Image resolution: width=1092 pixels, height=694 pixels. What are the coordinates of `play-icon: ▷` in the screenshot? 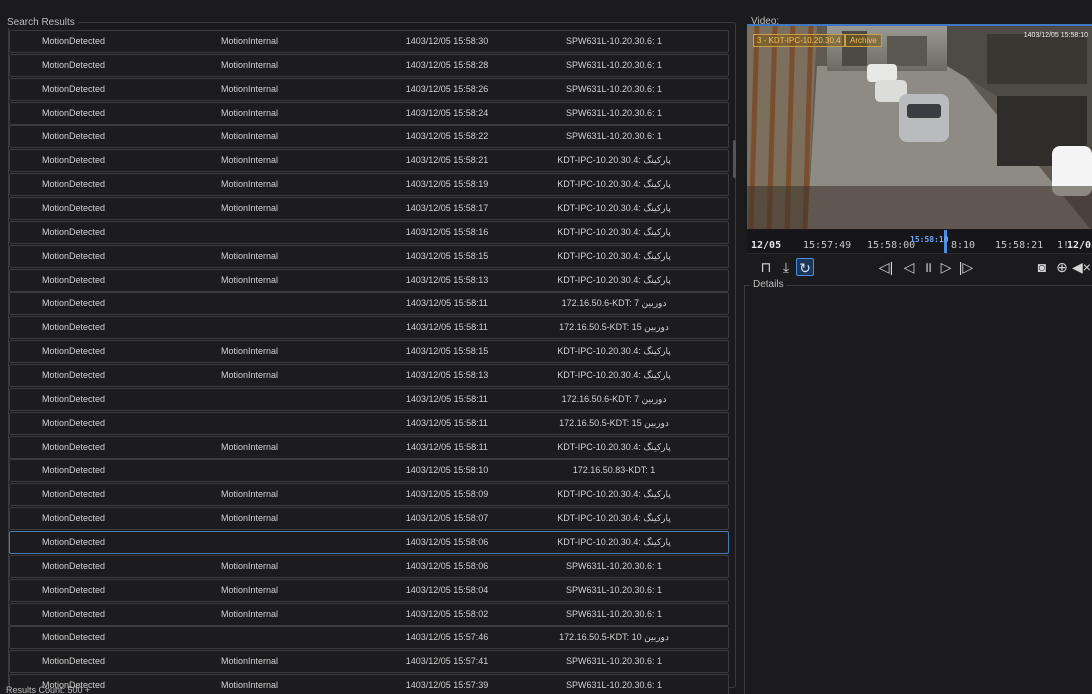 It's located at (946, 267).